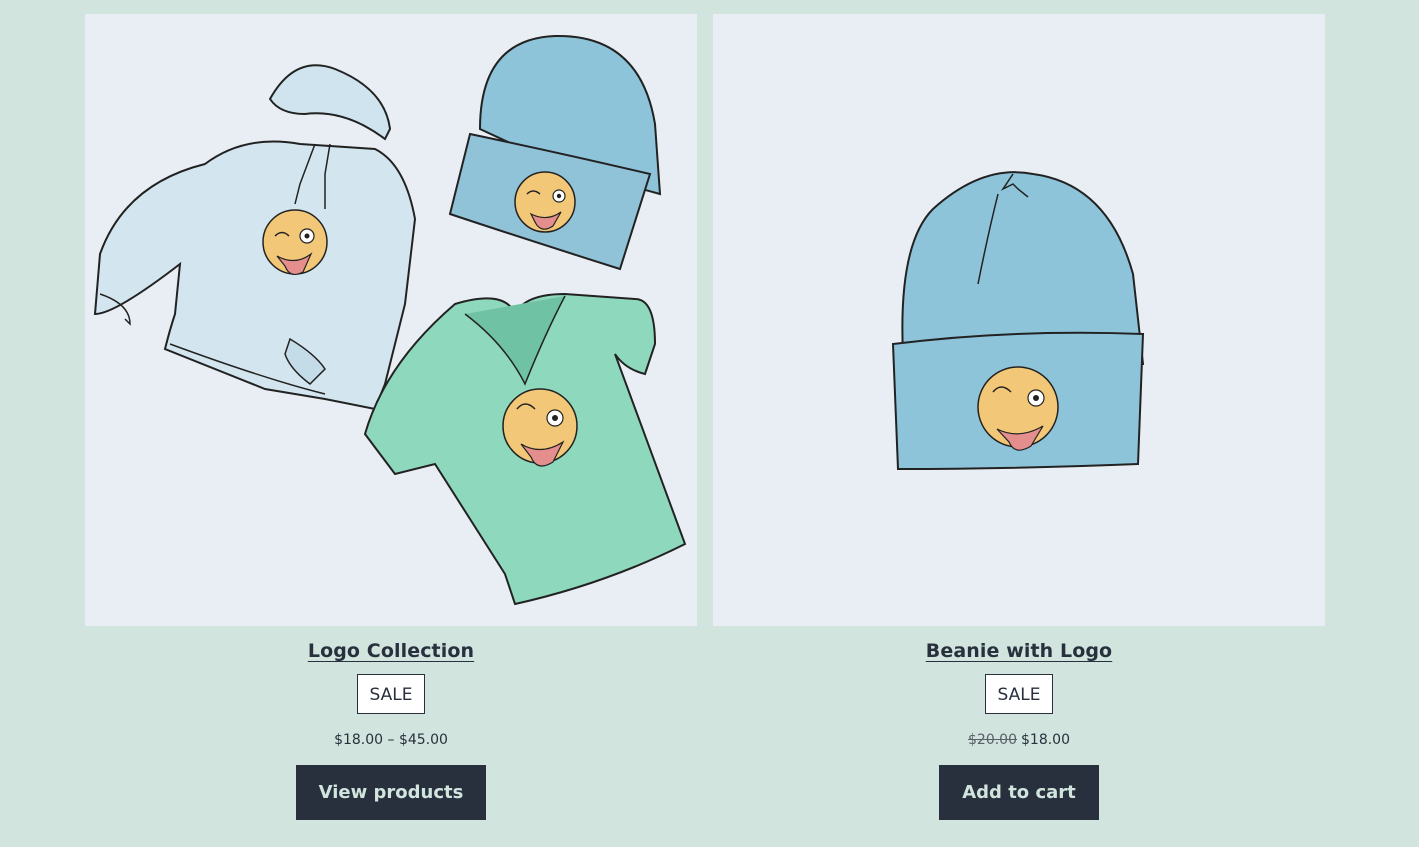 This screenshot has height=847, width=1419. What do you see at coordinates (1019, 651) in the screenshot?
I see `product-title-link: Beanie with Logo` at bounding box center [1019, 651].